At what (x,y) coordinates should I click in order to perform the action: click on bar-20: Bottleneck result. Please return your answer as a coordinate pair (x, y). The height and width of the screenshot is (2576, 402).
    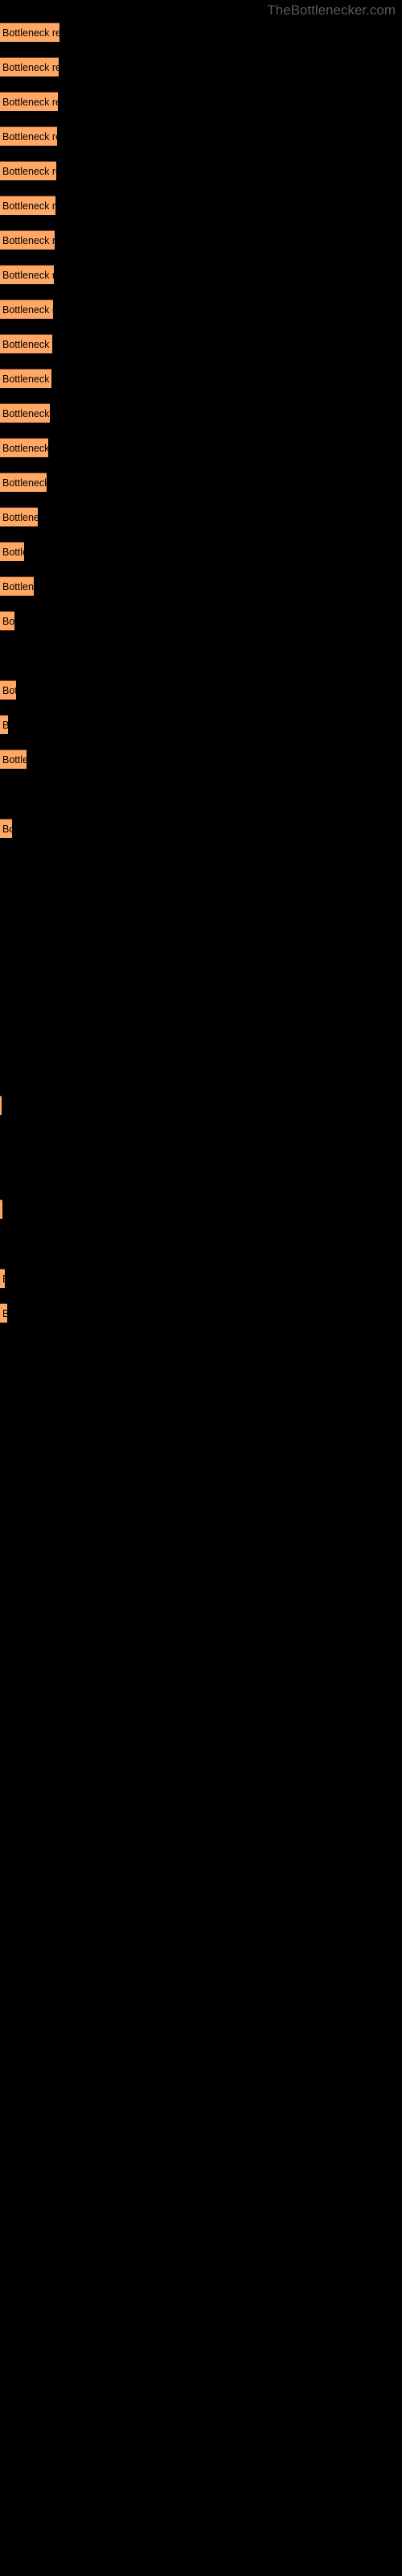
    Looking at the image, I should click on (4, 724).